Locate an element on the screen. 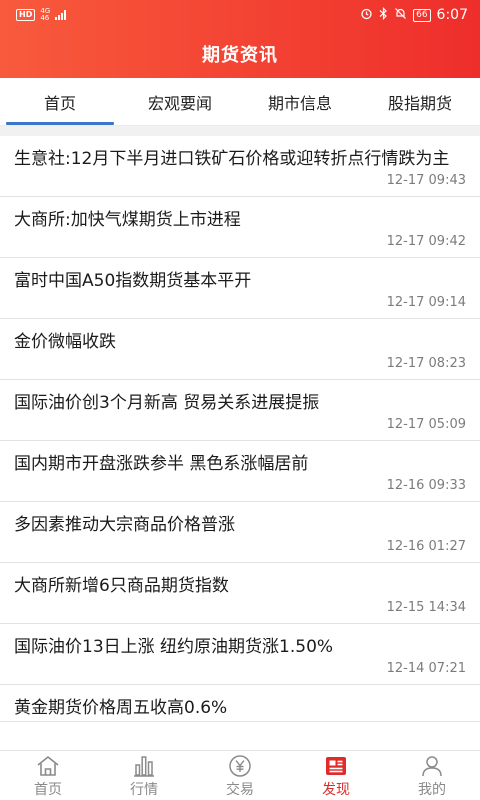 This screenshot has height=800, width=480. tab-home: 首页 is located at coordinates (60, 101).